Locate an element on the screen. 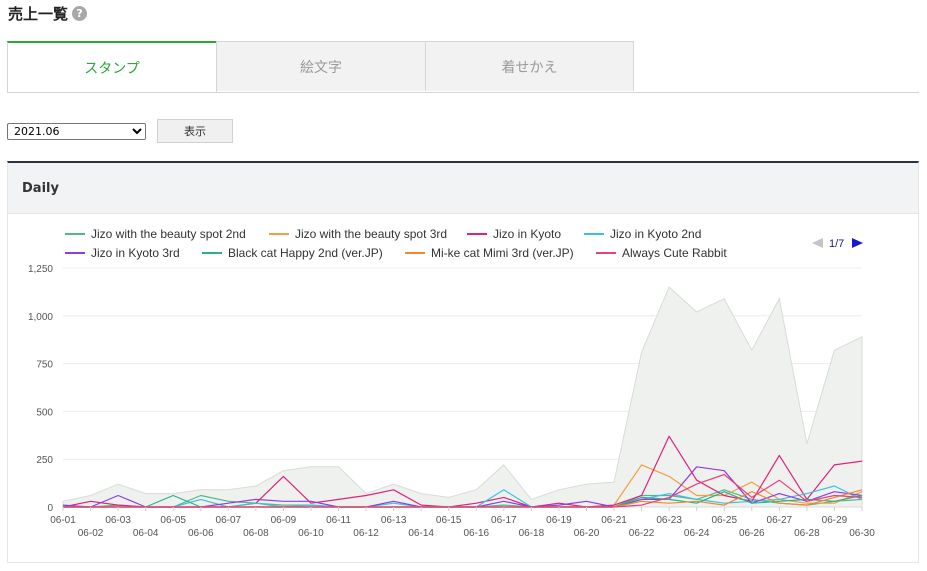 The width and height of the screenshot is (927, 571). triangle-right-icon is located at coordinates (857, 243).